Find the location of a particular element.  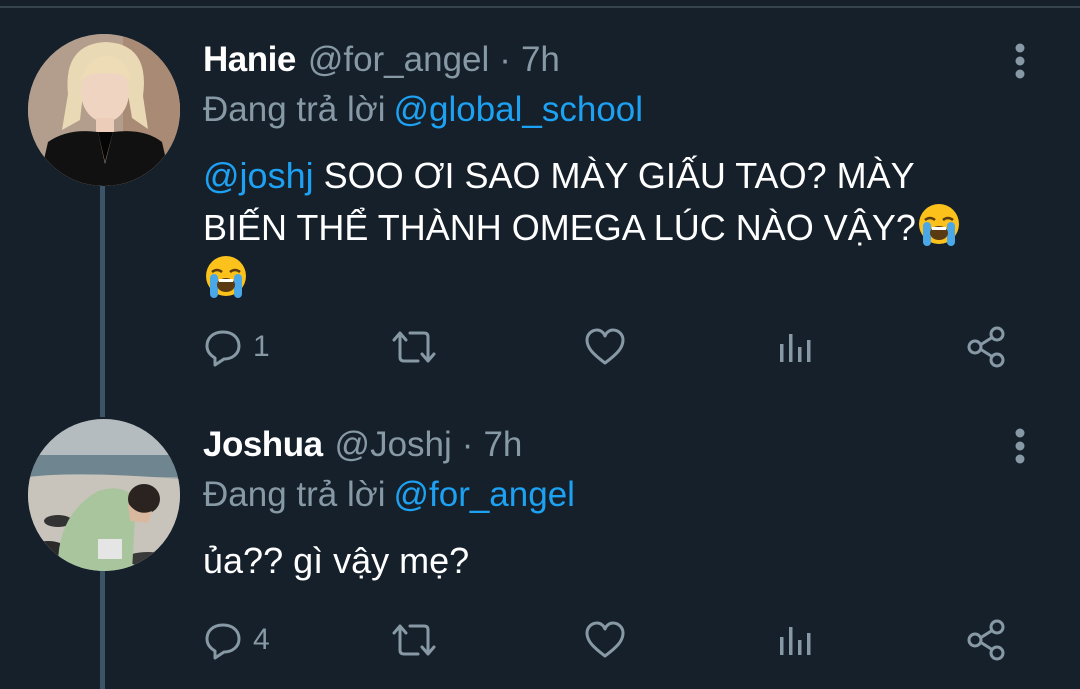

reply-count: 1 is located at coordinates (261, 346).